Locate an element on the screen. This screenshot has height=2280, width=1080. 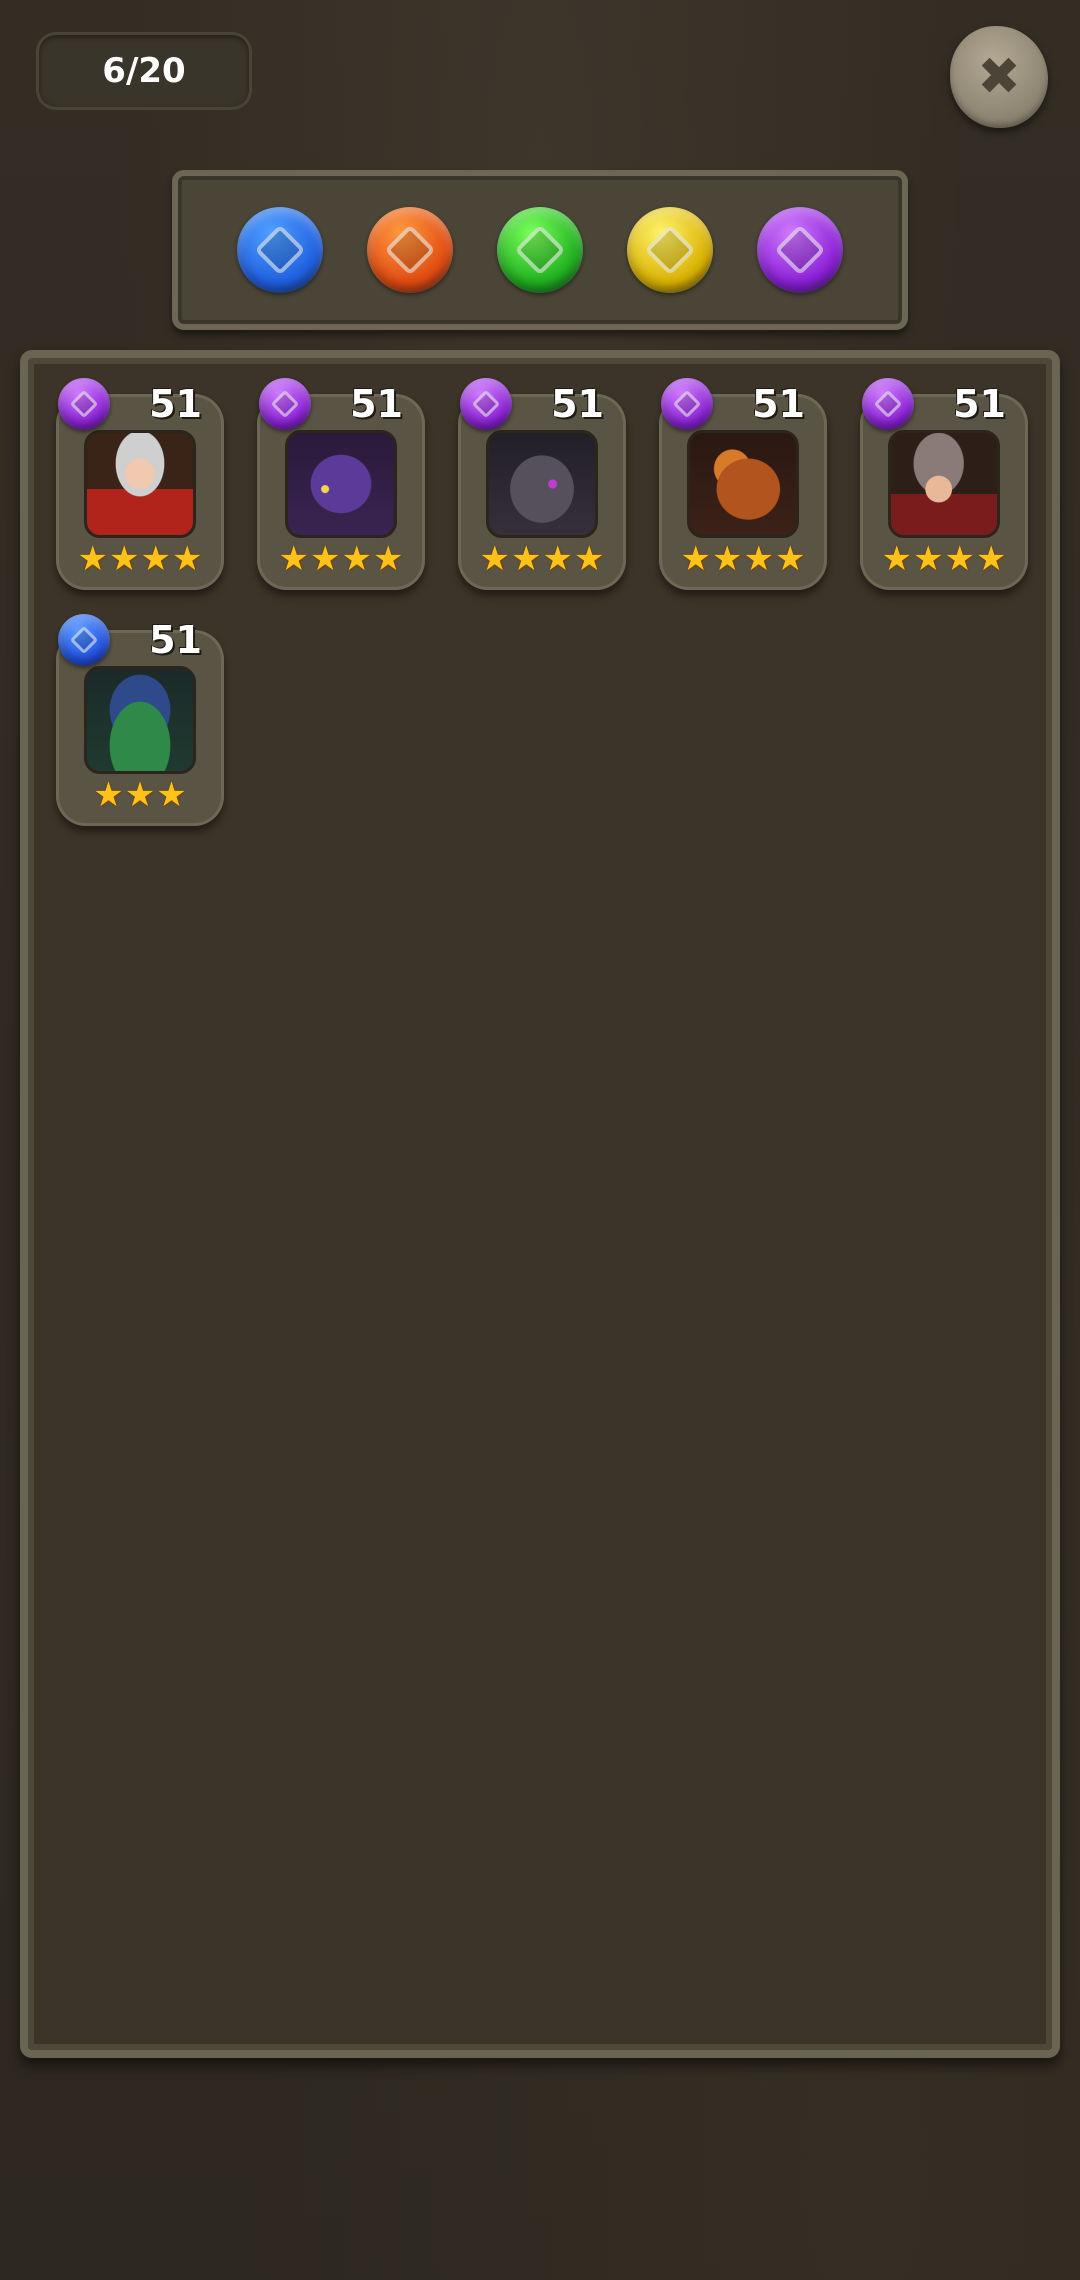
dark-element-filter-orb is located at coordinates (800, 250).